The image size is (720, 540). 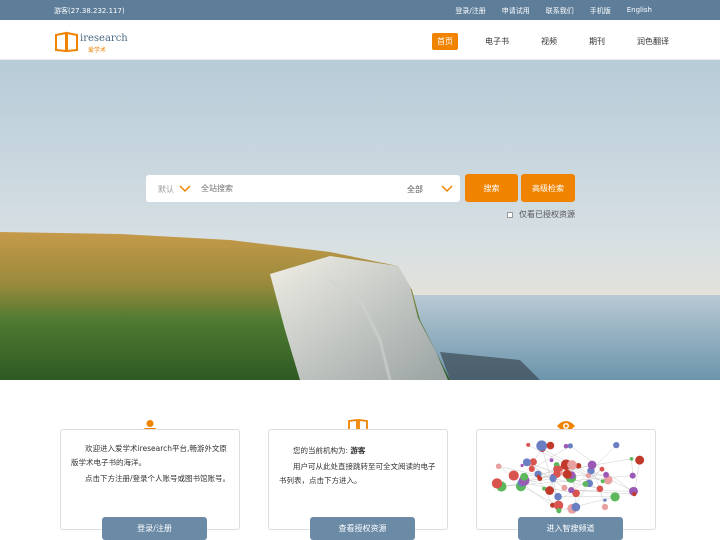 What do you see at coordinates (154, 528) in the screenshot?
I see `login-register-button: 登录/注册` at bounding box center [154, 528].